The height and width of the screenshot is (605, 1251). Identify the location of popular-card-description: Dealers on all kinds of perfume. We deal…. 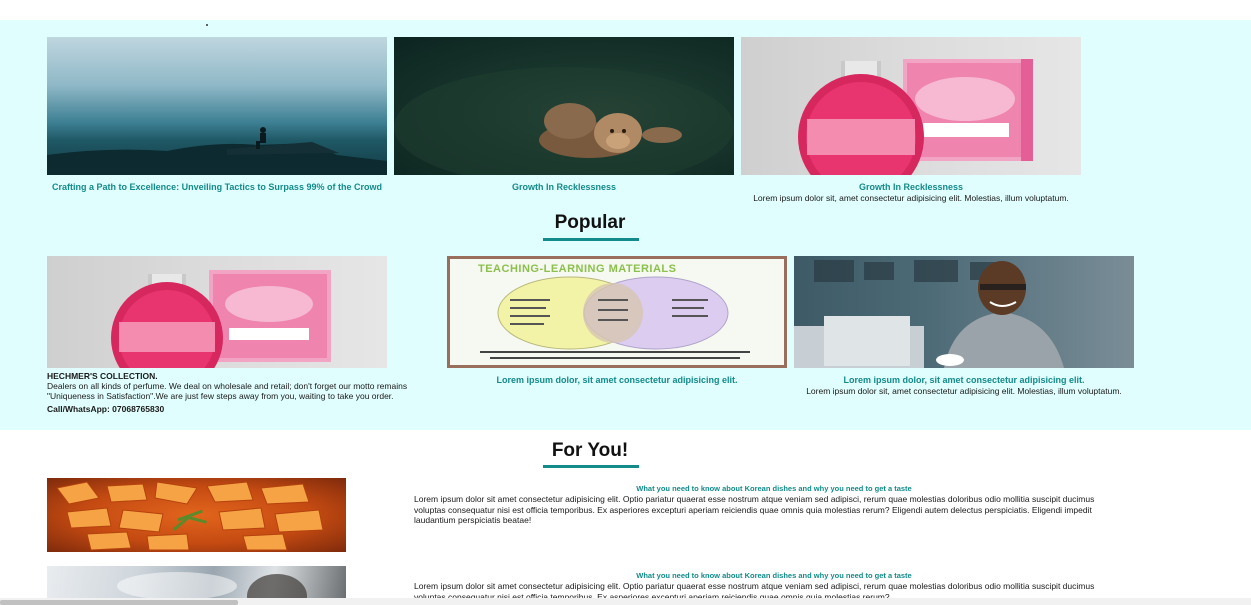
(227, 391).